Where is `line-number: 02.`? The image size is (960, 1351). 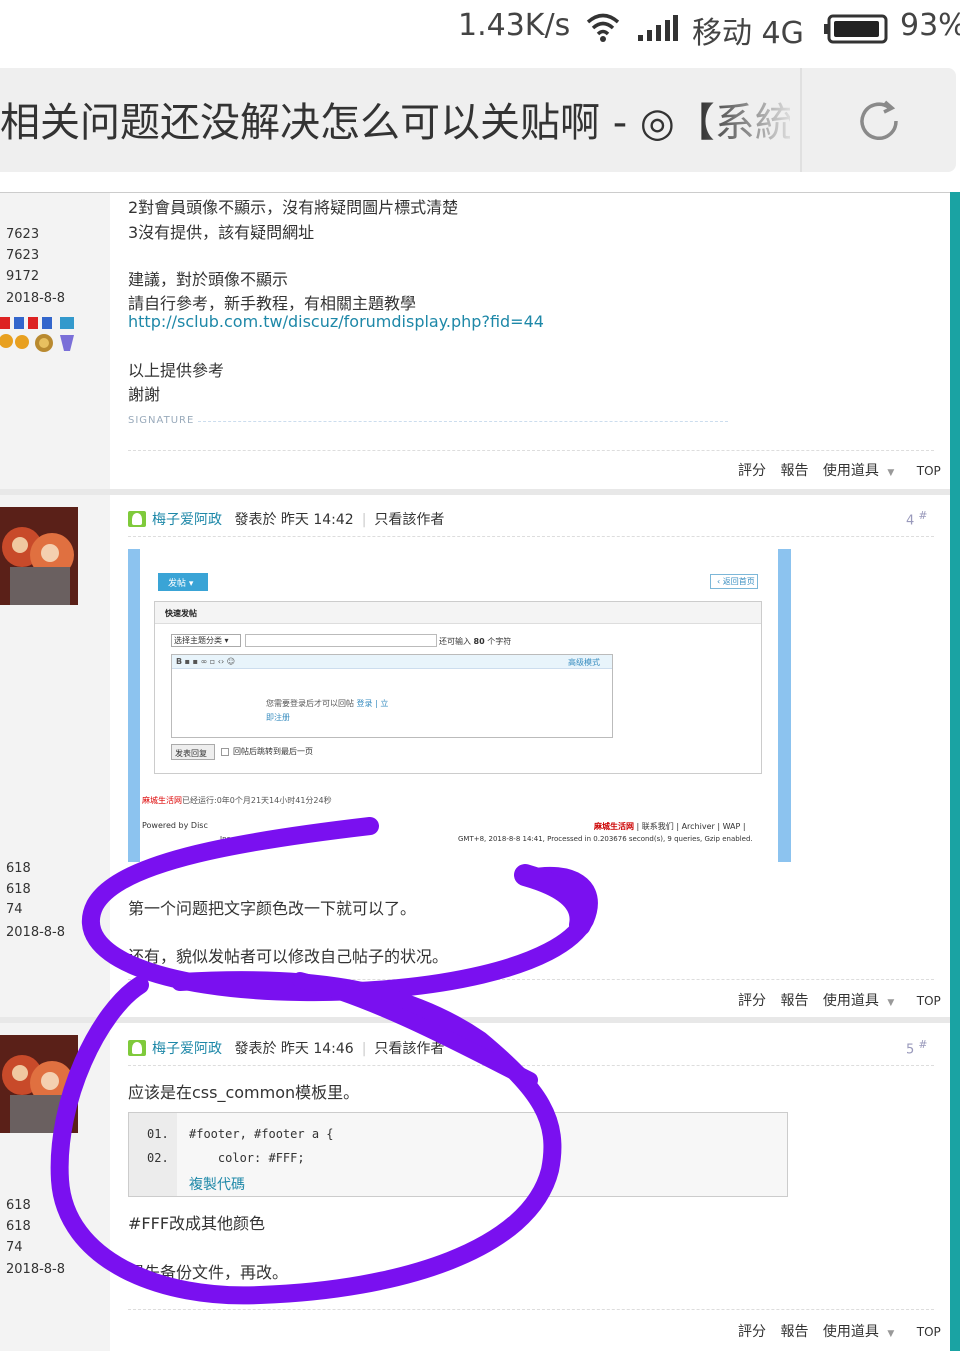
line-number: 02. is located at coordinates (158, 1158).